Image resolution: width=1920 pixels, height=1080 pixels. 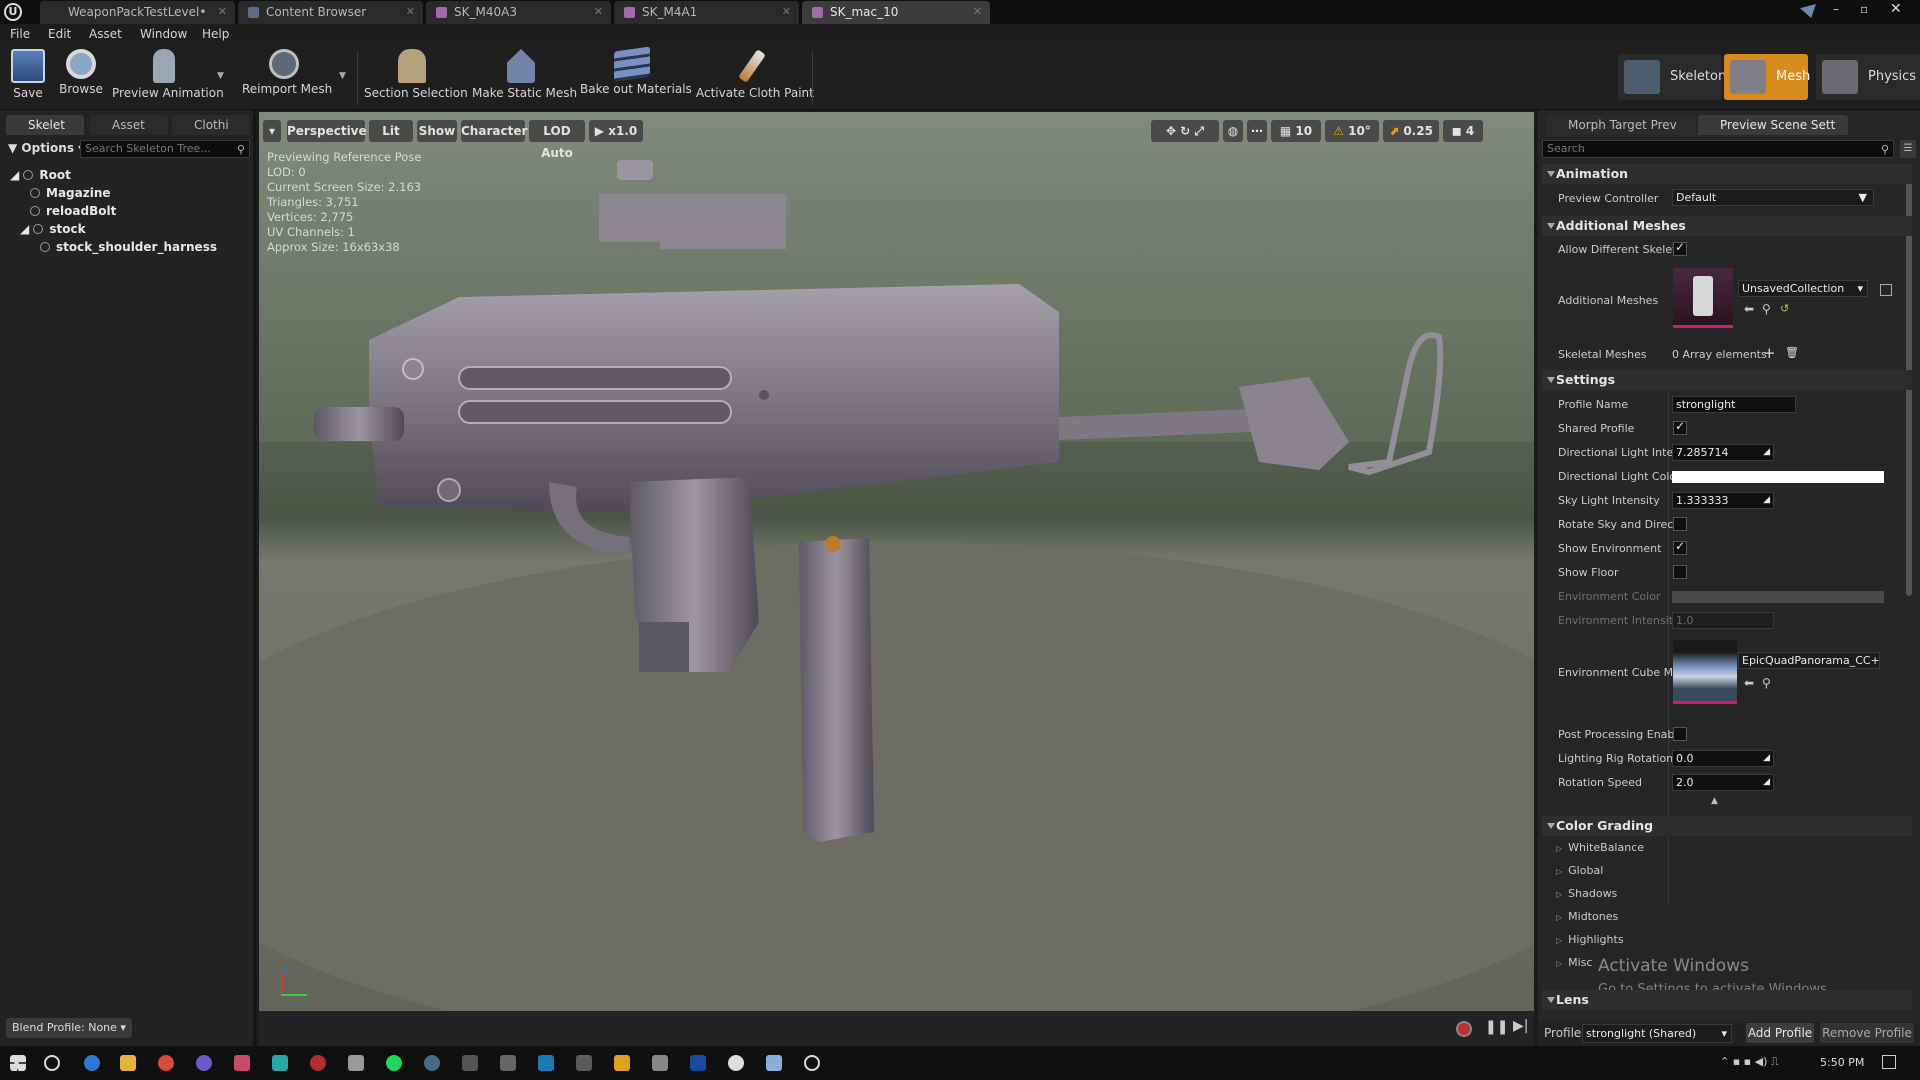 I want to click on trash-icon: 🗑, so click(x=1792, y=352).